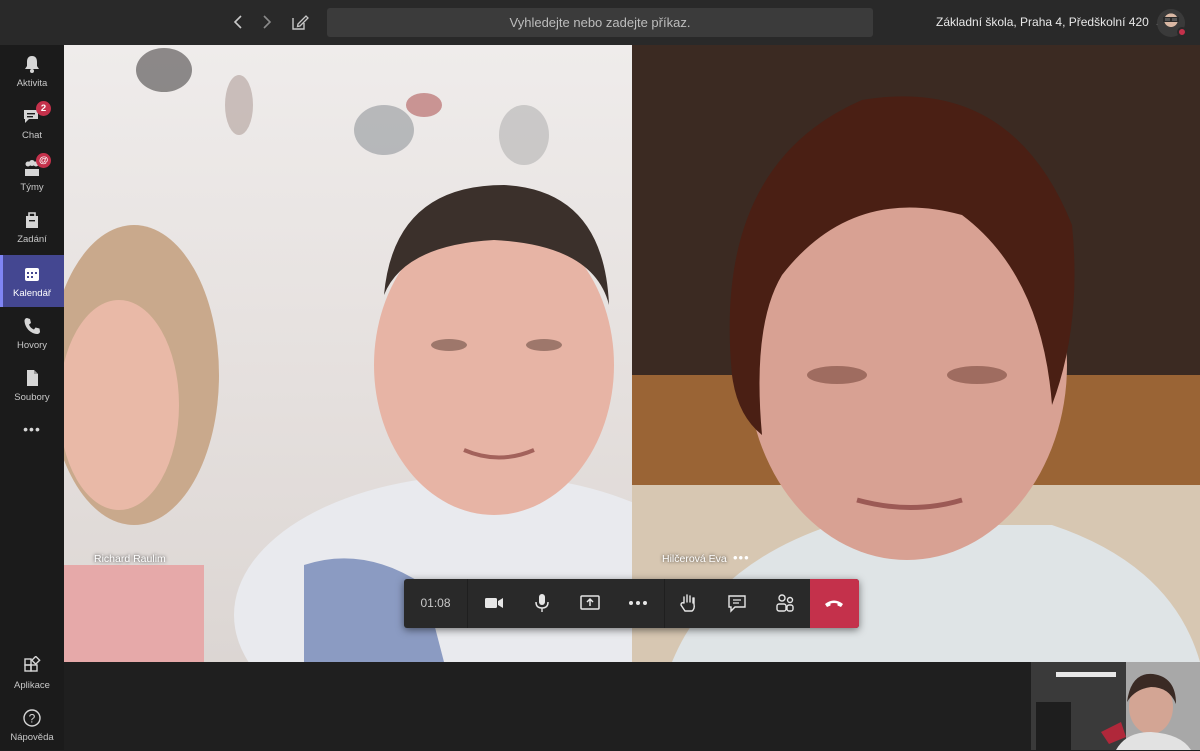 This screenshot has width=1200, height=751. Describe the element at coordinates (32, 378) in the screenshot. I see `files-icon` at that location.